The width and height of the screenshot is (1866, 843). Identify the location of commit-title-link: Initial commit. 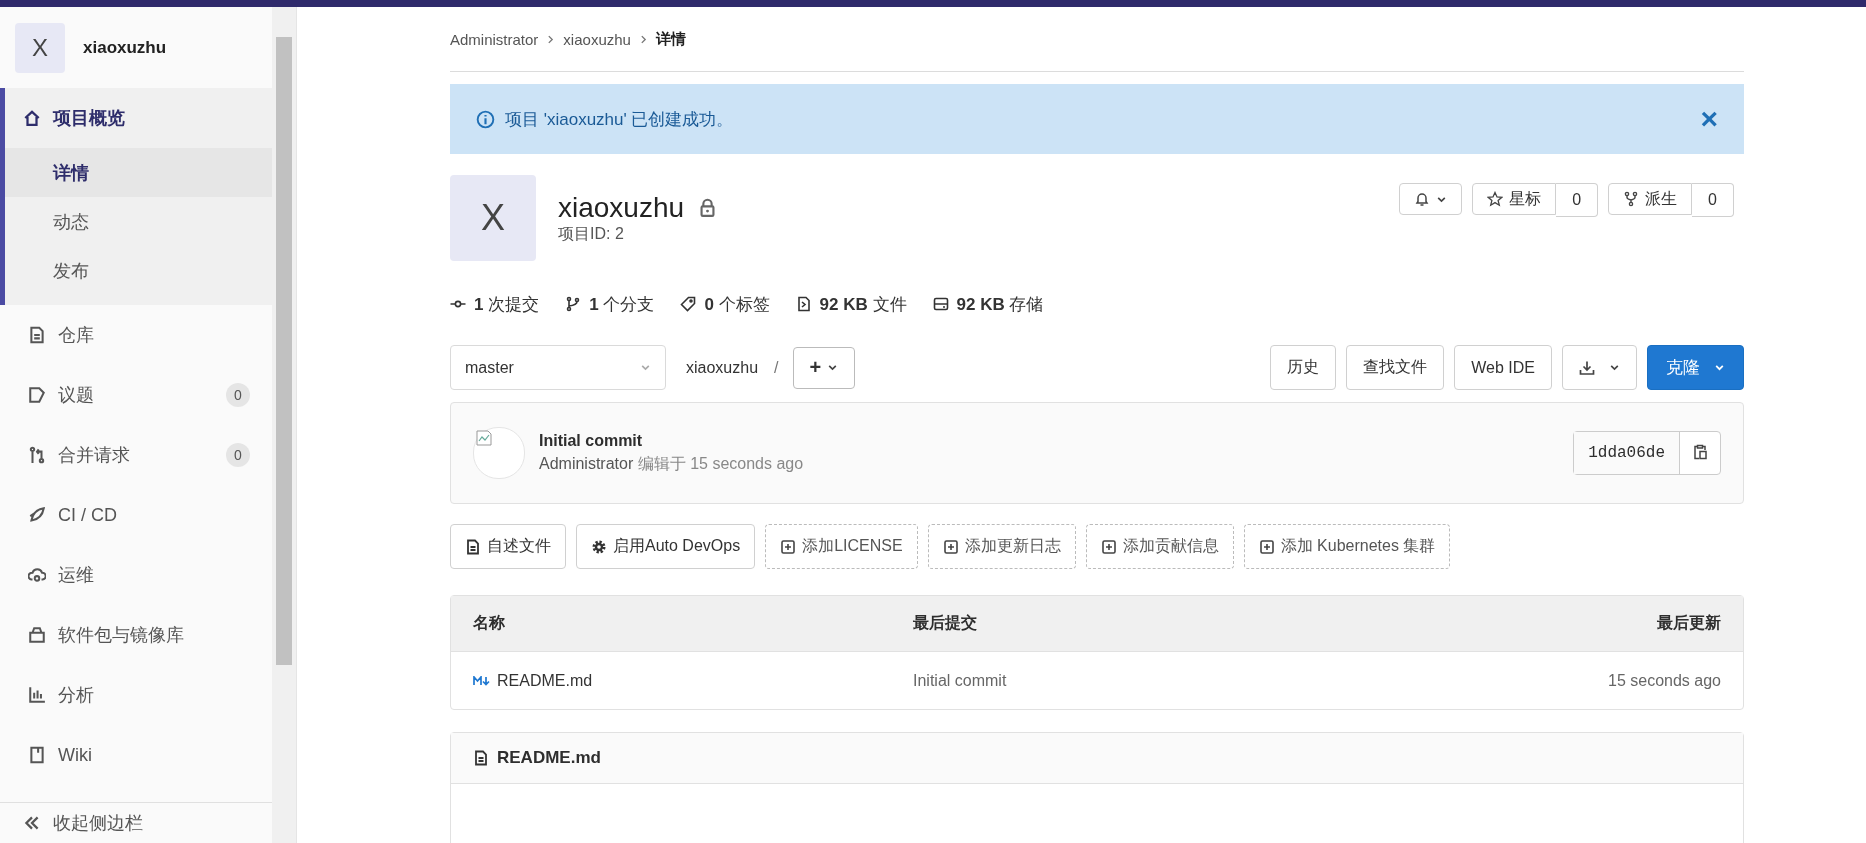
(1056, 440).